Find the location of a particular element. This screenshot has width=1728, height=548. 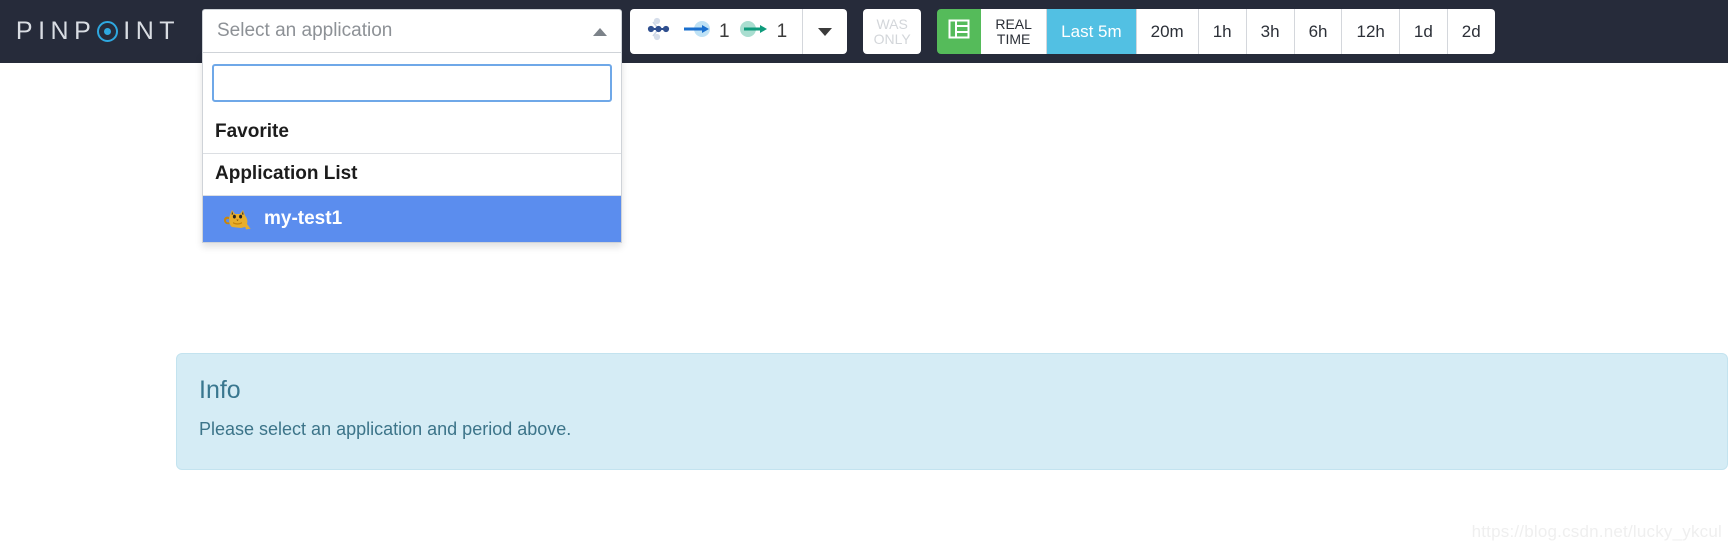

arrow-right-green-icon is located at coordinates (754, 31).